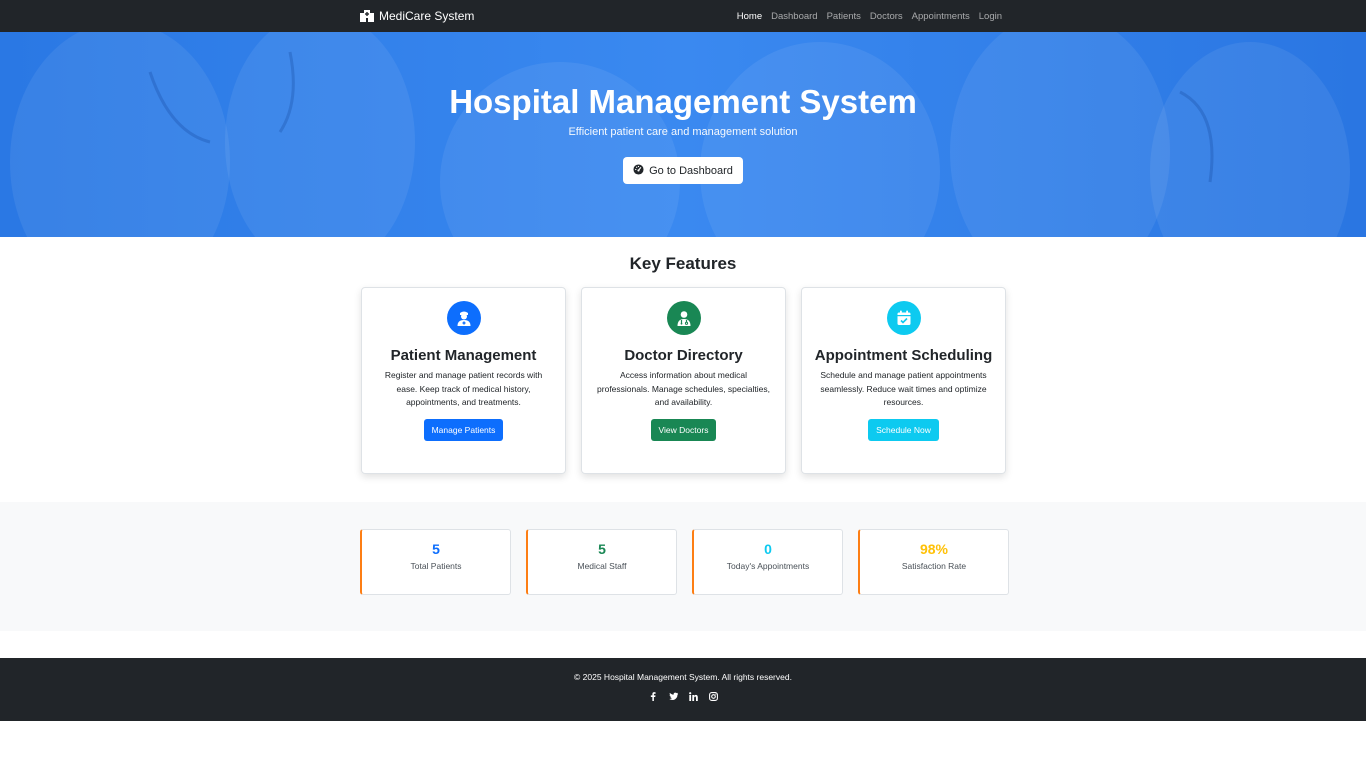 Image resolution: width=1366 pixels, height=768 pixels. What do you see at coordinates (683, 318) in the screenshot?
I see `user-doctor-icon` at bounding box center [683, 318].